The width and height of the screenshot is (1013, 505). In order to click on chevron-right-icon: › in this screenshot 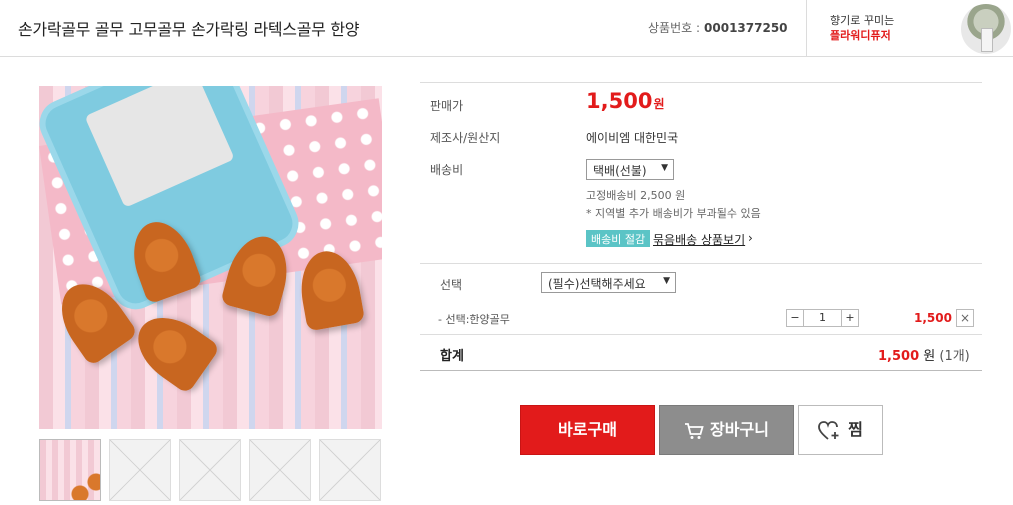, I will do `click(750, 238)`.